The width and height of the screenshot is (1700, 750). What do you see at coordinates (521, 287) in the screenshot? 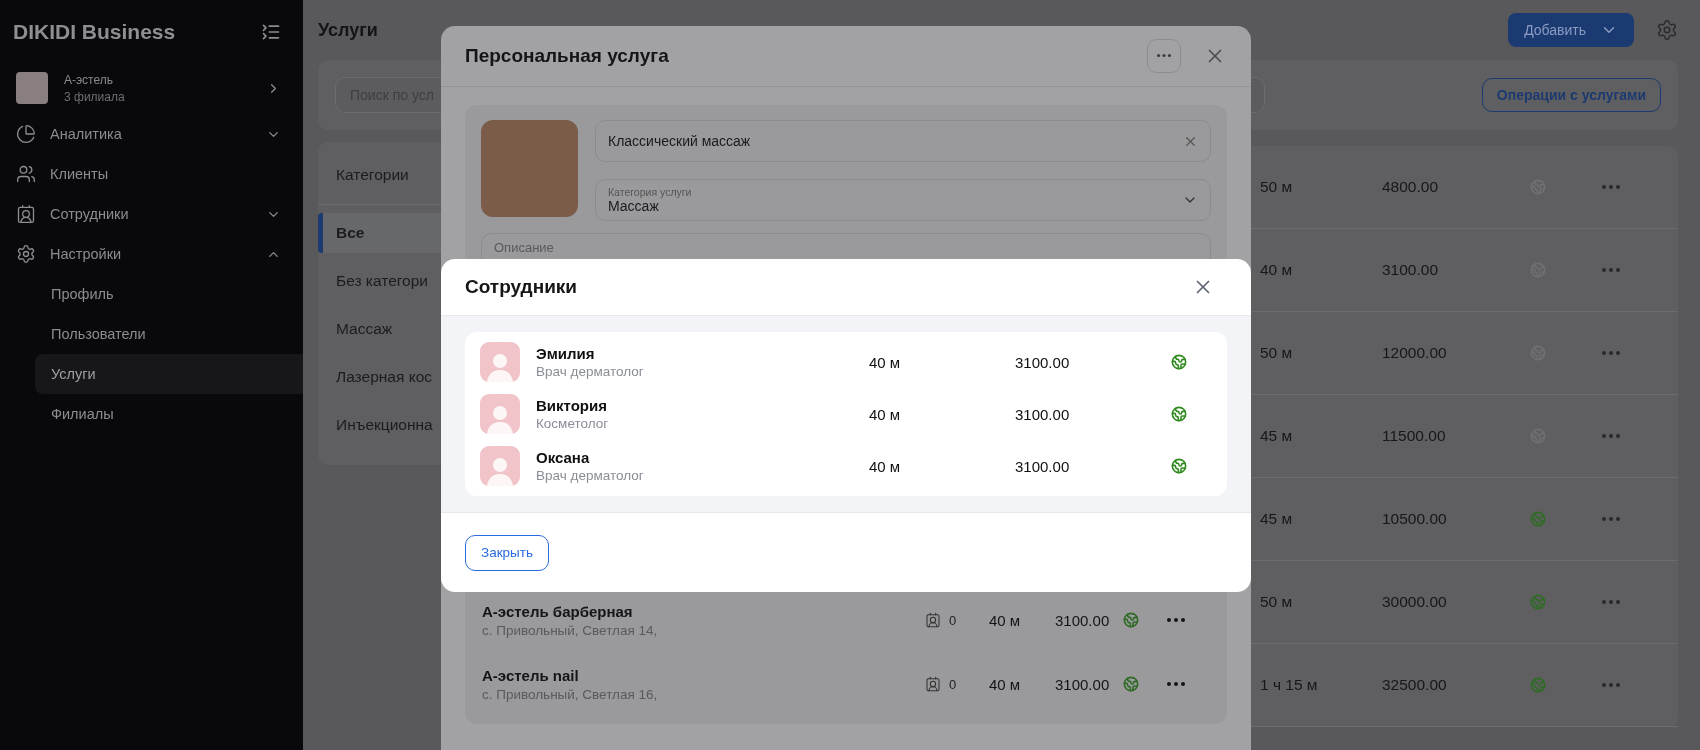
I see `dialog-title: Сотрудники` at bounding box center [521, 287].